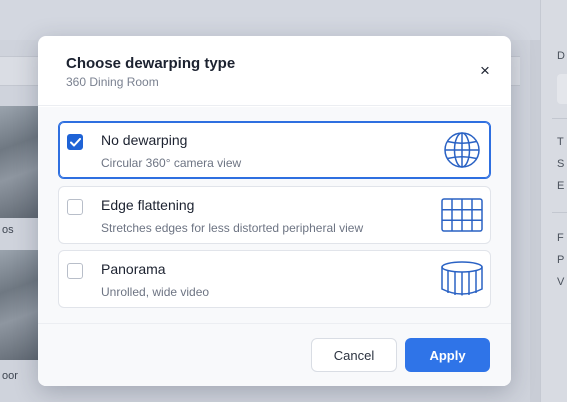 Image resolution: width=567 pixels, height=402 pixels. Describe the element at coordinates (151, 63) in the screenshot. I see `dialog-title: Choose dewarping type` at that location.